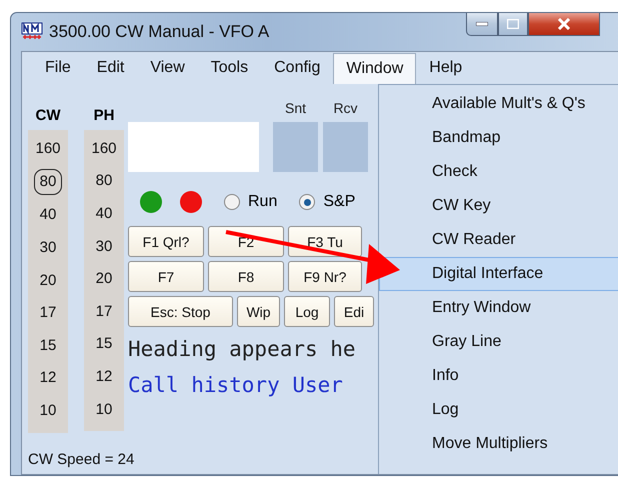 This screenshot has width=618, height=477. I want to click on menu-entry: Log, so click(498, 410).